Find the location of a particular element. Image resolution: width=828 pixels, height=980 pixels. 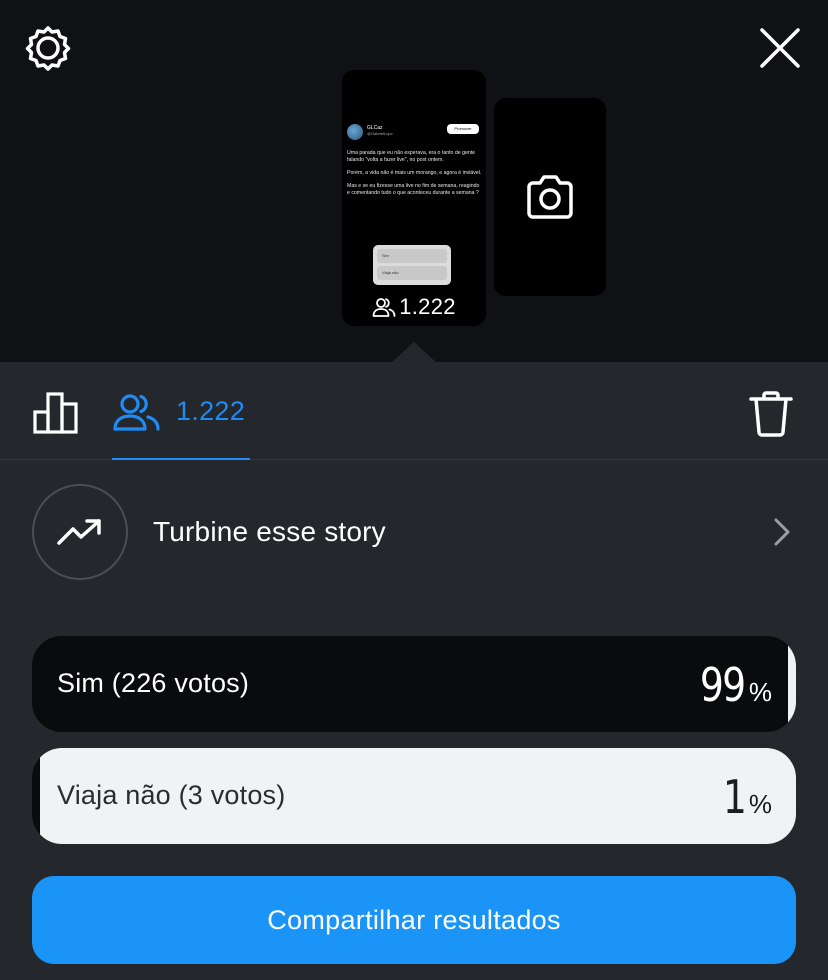

boost-story-label: Turbine esse story is located at coordinates (269, 531).